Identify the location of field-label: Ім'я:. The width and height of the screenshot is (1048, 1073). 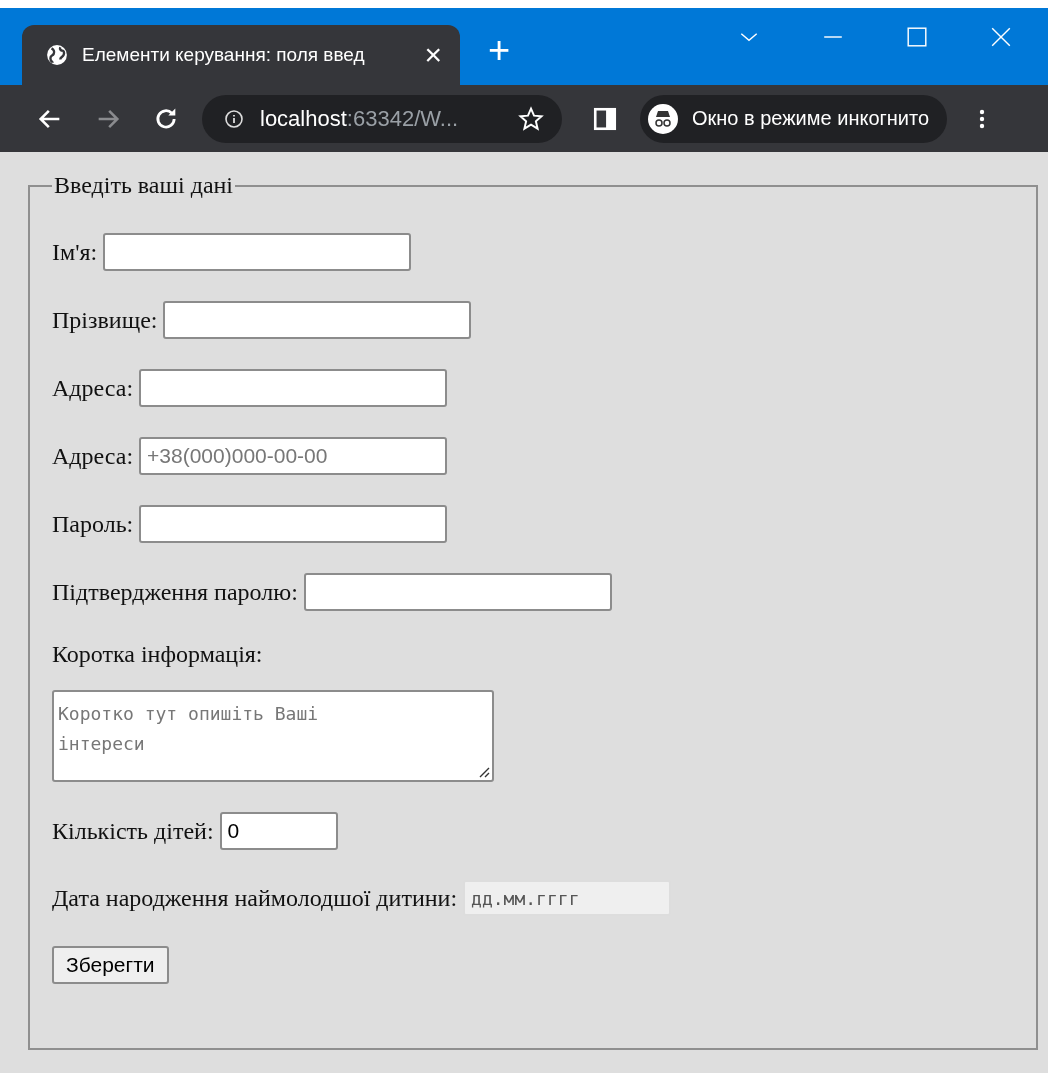
(75, 252).